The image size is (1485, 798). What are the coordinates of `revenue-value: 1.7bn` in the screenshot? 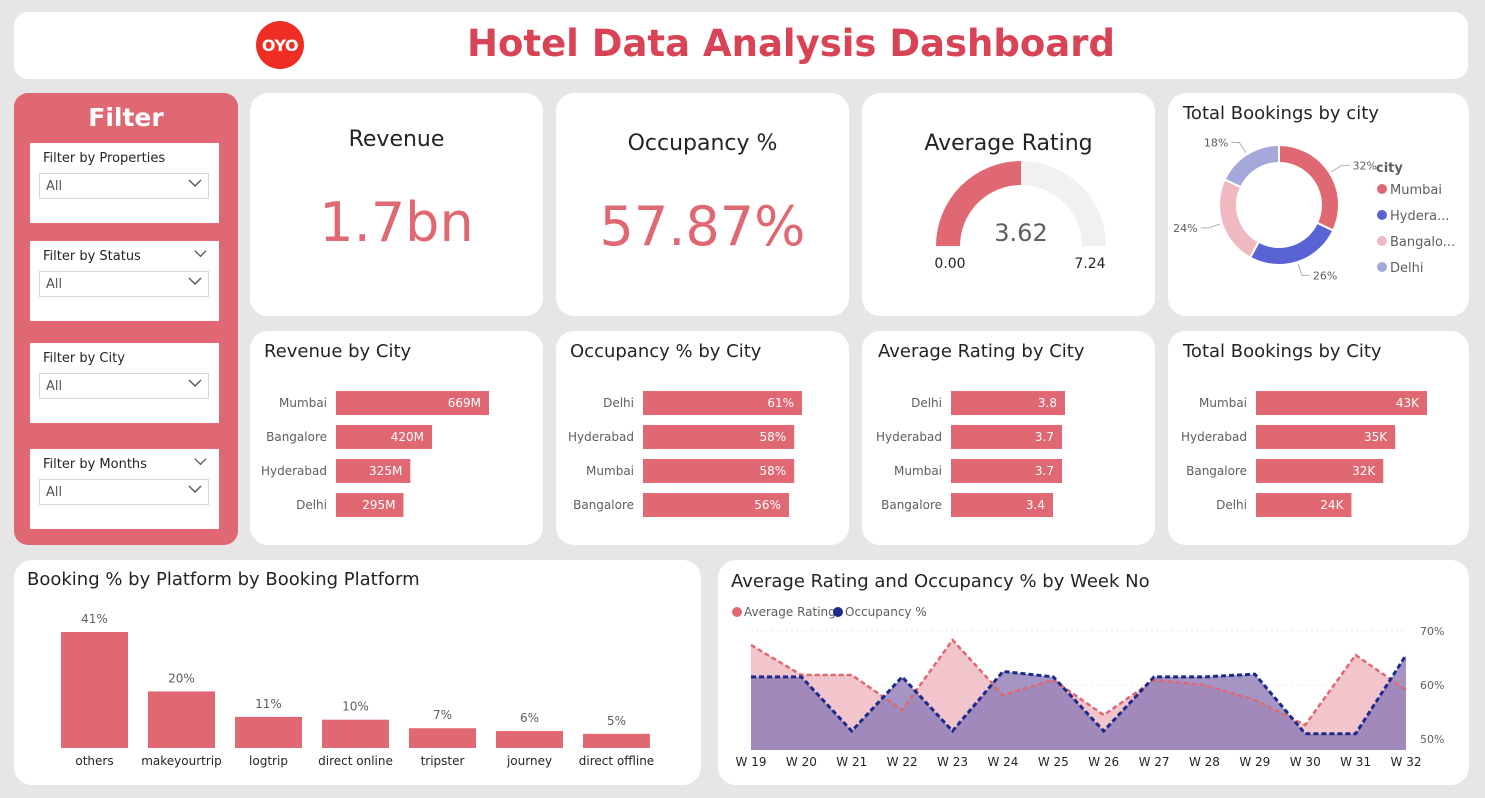 It's located at (396, 222).